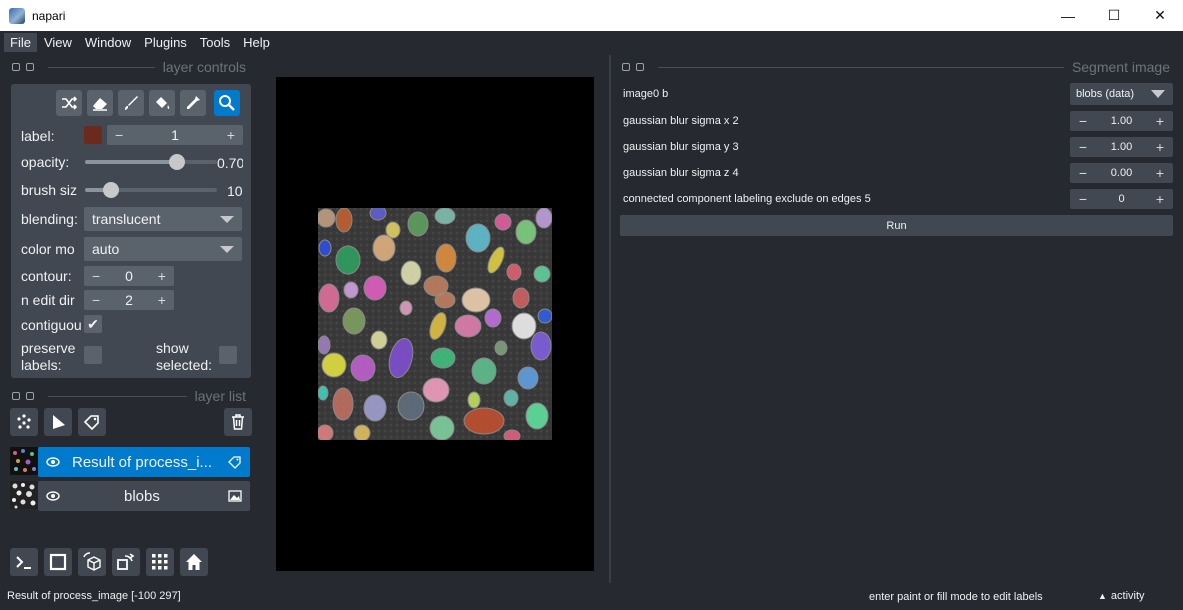 The width and height of the screenshot is (1183, 610). What do you see at coordinates (231, 135) in the screenshot?
I see `label-increment: +` at bounding box center [231, 135].